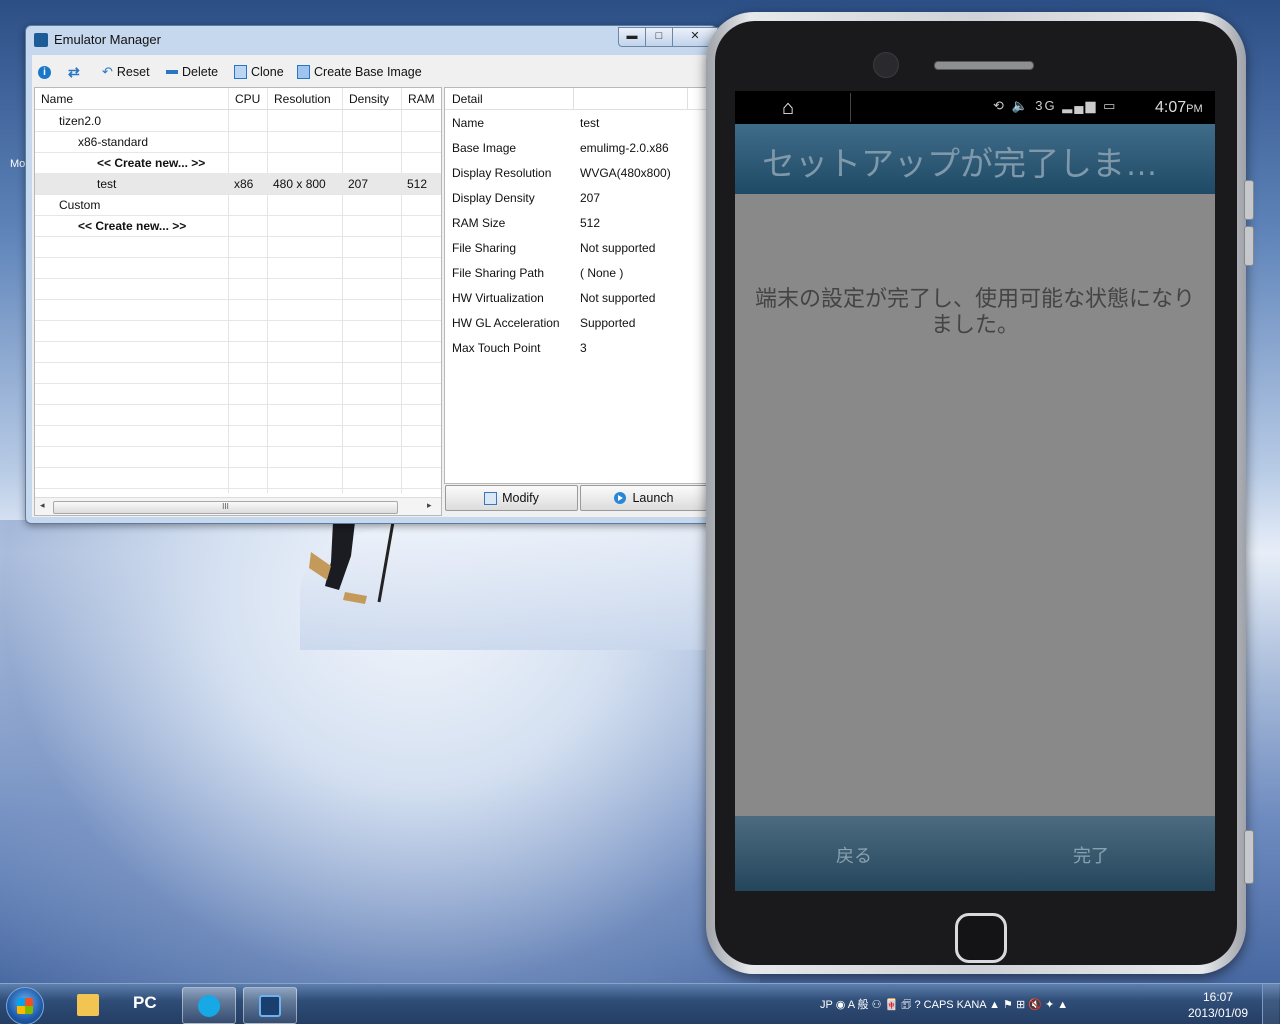 Image resolution: width=1280 pixels, height=1024 pixels. Describe the element at coordinates (270, 1005) in the screenshot. I see `taskbar-emulator-manager` at that location.